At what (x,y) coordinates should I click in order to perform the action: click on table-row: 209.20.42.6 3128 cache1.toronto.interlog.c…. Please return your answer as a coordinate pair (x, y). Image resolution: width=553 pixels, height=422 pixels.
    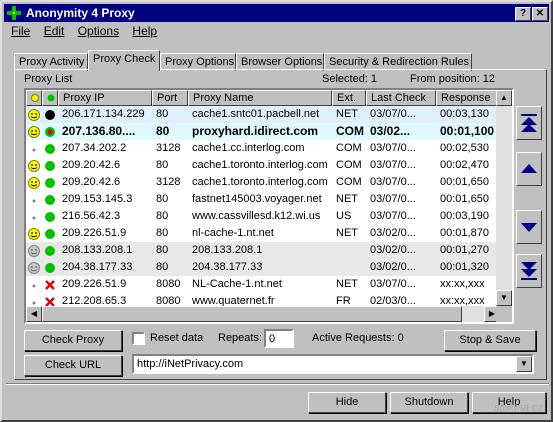
    Looking at the image, I should click on (263, 182).